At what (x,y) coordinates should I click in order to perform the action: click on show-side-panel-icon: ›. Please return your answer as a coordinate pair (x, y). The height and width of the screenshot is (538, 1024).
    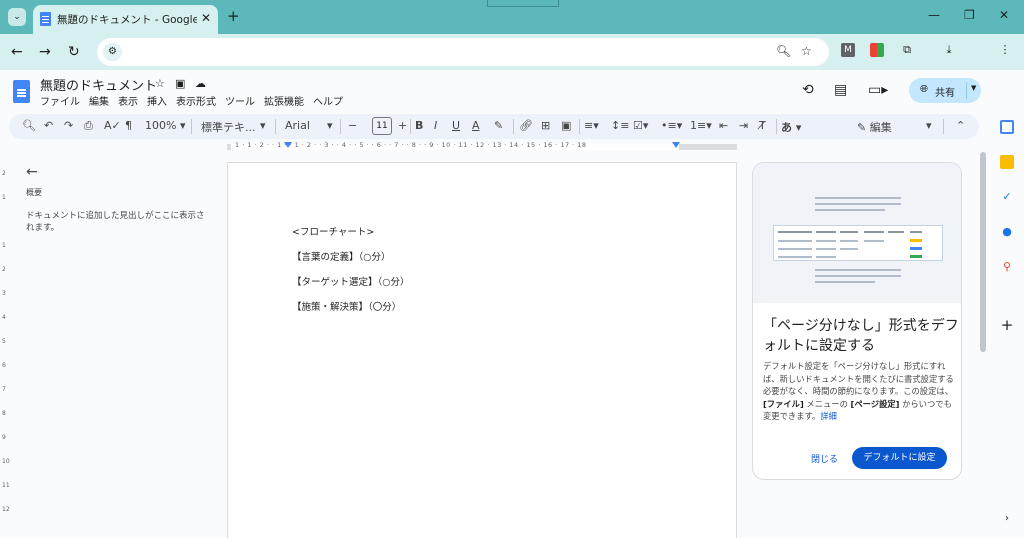
    Looking at the image, I should click on (1007, 519).